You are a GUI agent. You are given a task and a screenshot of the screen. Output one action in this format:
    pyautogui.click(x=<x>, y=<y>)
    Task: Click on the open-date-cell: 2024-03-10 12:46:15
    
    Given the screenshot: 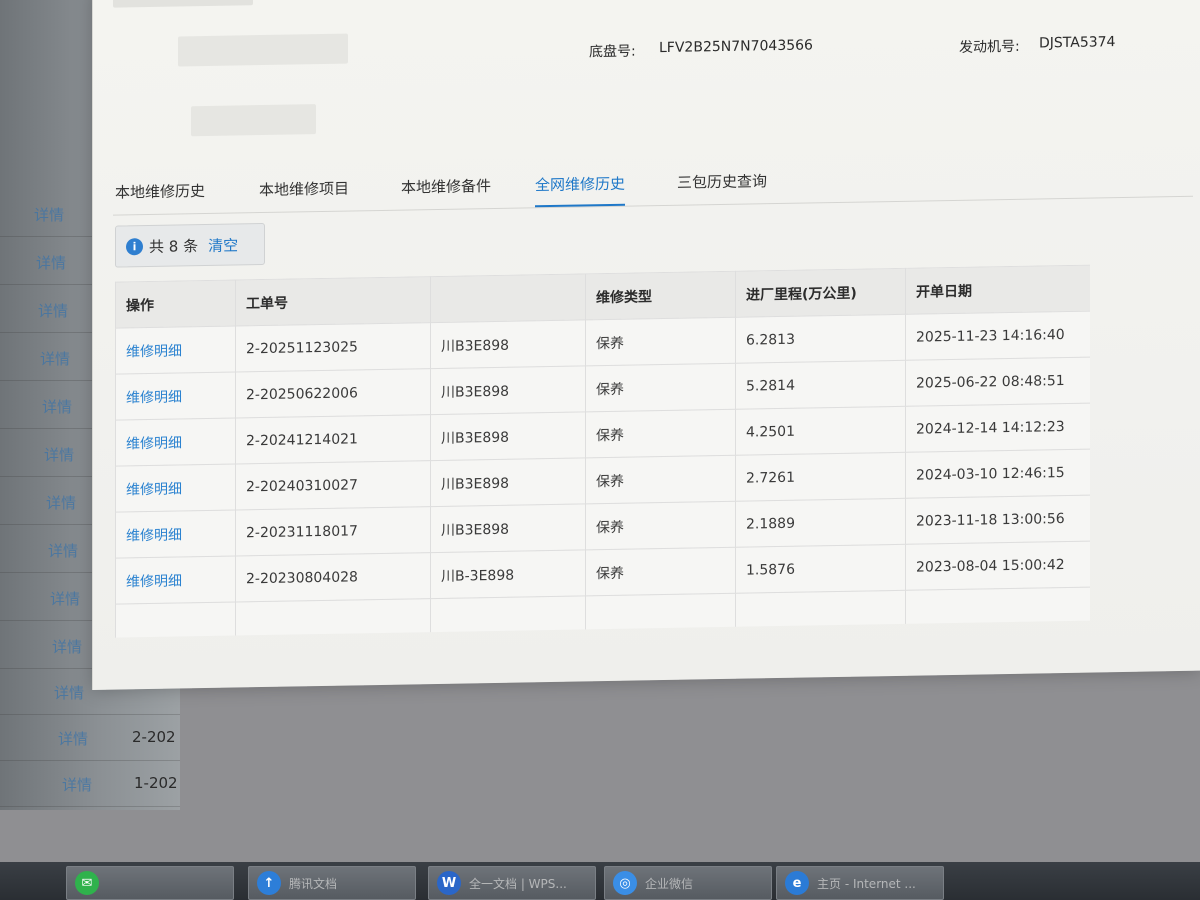 What is the action you would take?
    pyautogui.click(x=997, y=474)
    